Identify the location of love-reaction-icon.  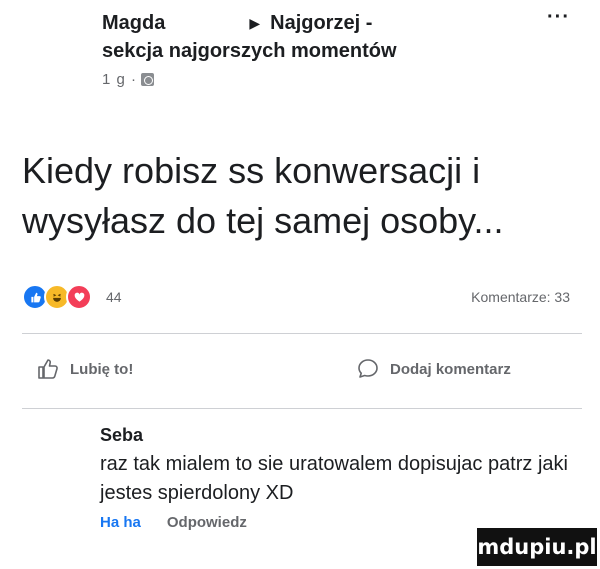
(79, 297).